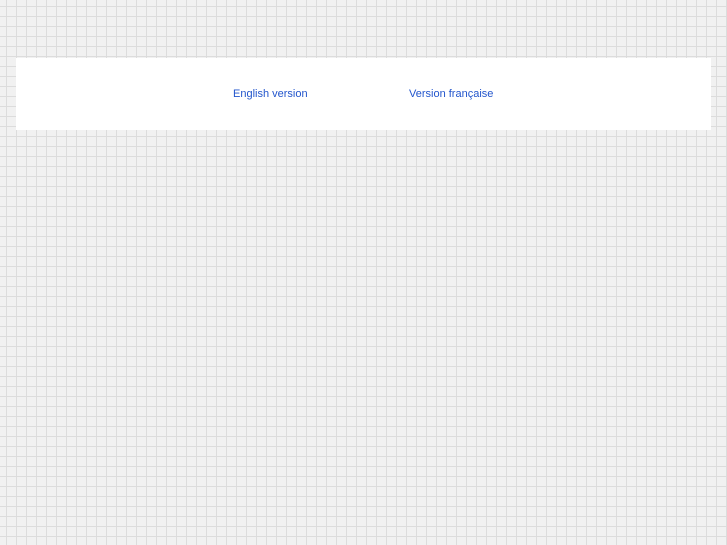 The height and width of the screenshot is (545, 727). Describe the element at coordinates (451, 94) in the screenshot. I see `french-version-link: Version française` at that location.